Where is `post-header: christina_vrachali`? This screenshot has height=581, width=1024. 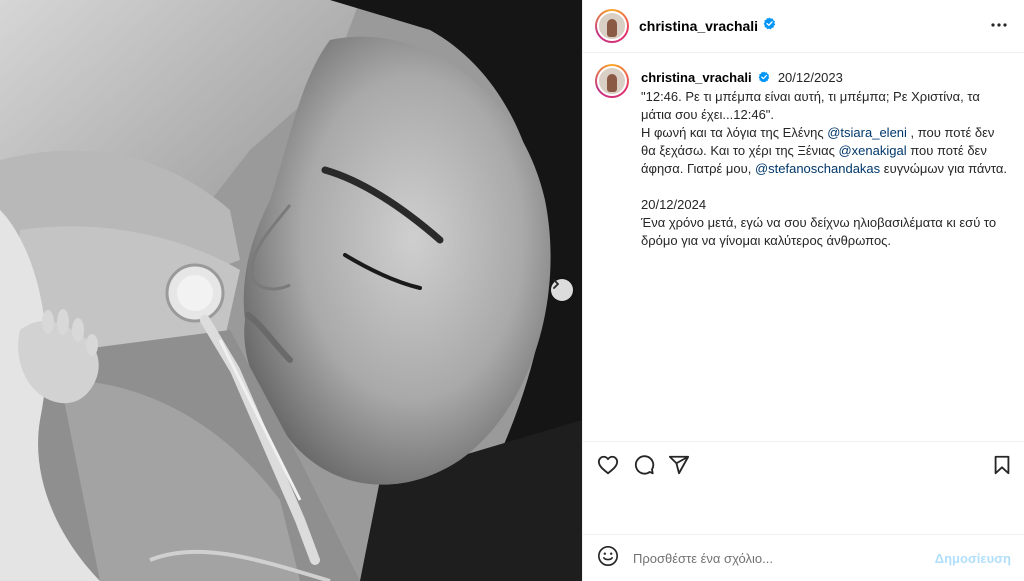
post-header: christina_vrachali is located at coordinates (803, 26).